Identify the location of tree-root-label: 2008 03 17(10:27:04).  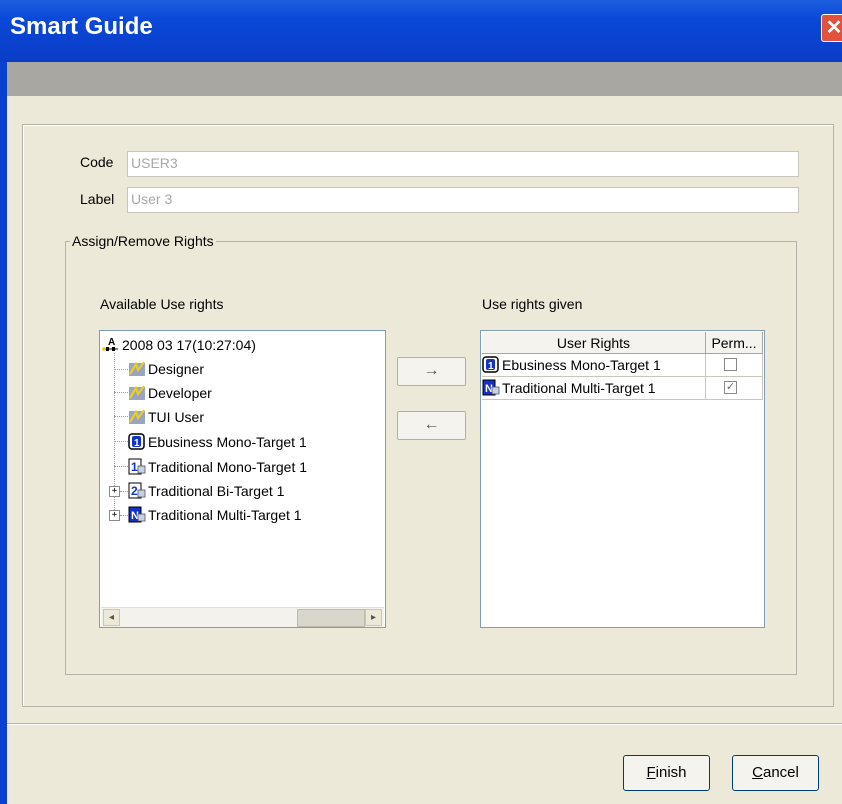
(189, 345).